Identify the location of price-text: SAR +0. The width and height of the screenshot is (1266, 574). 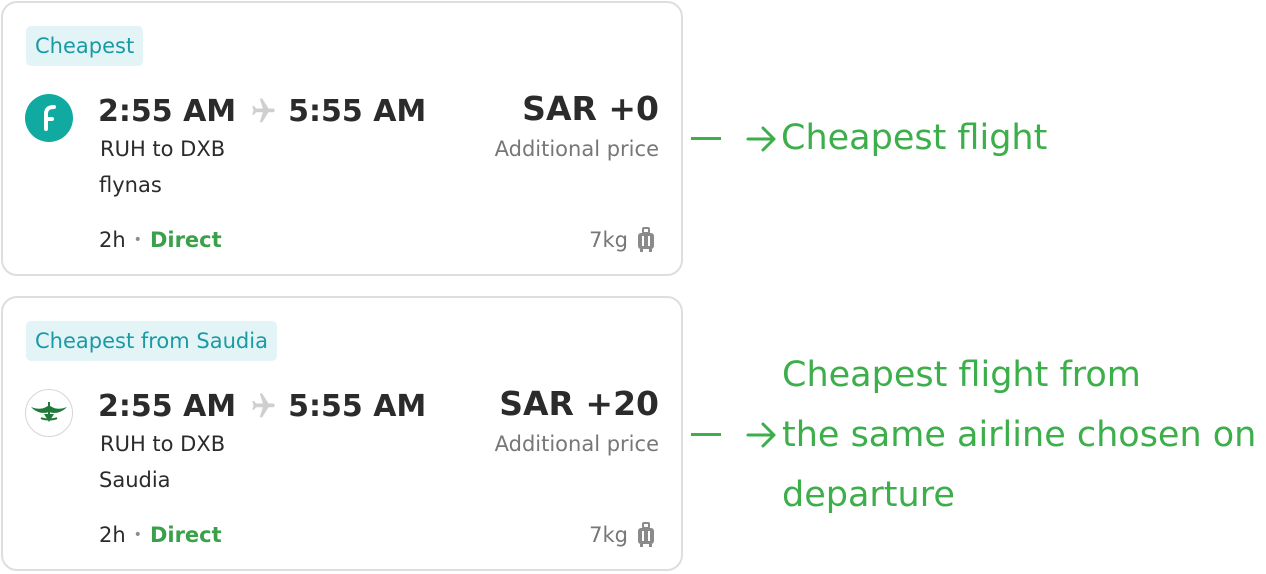
(590, 108).